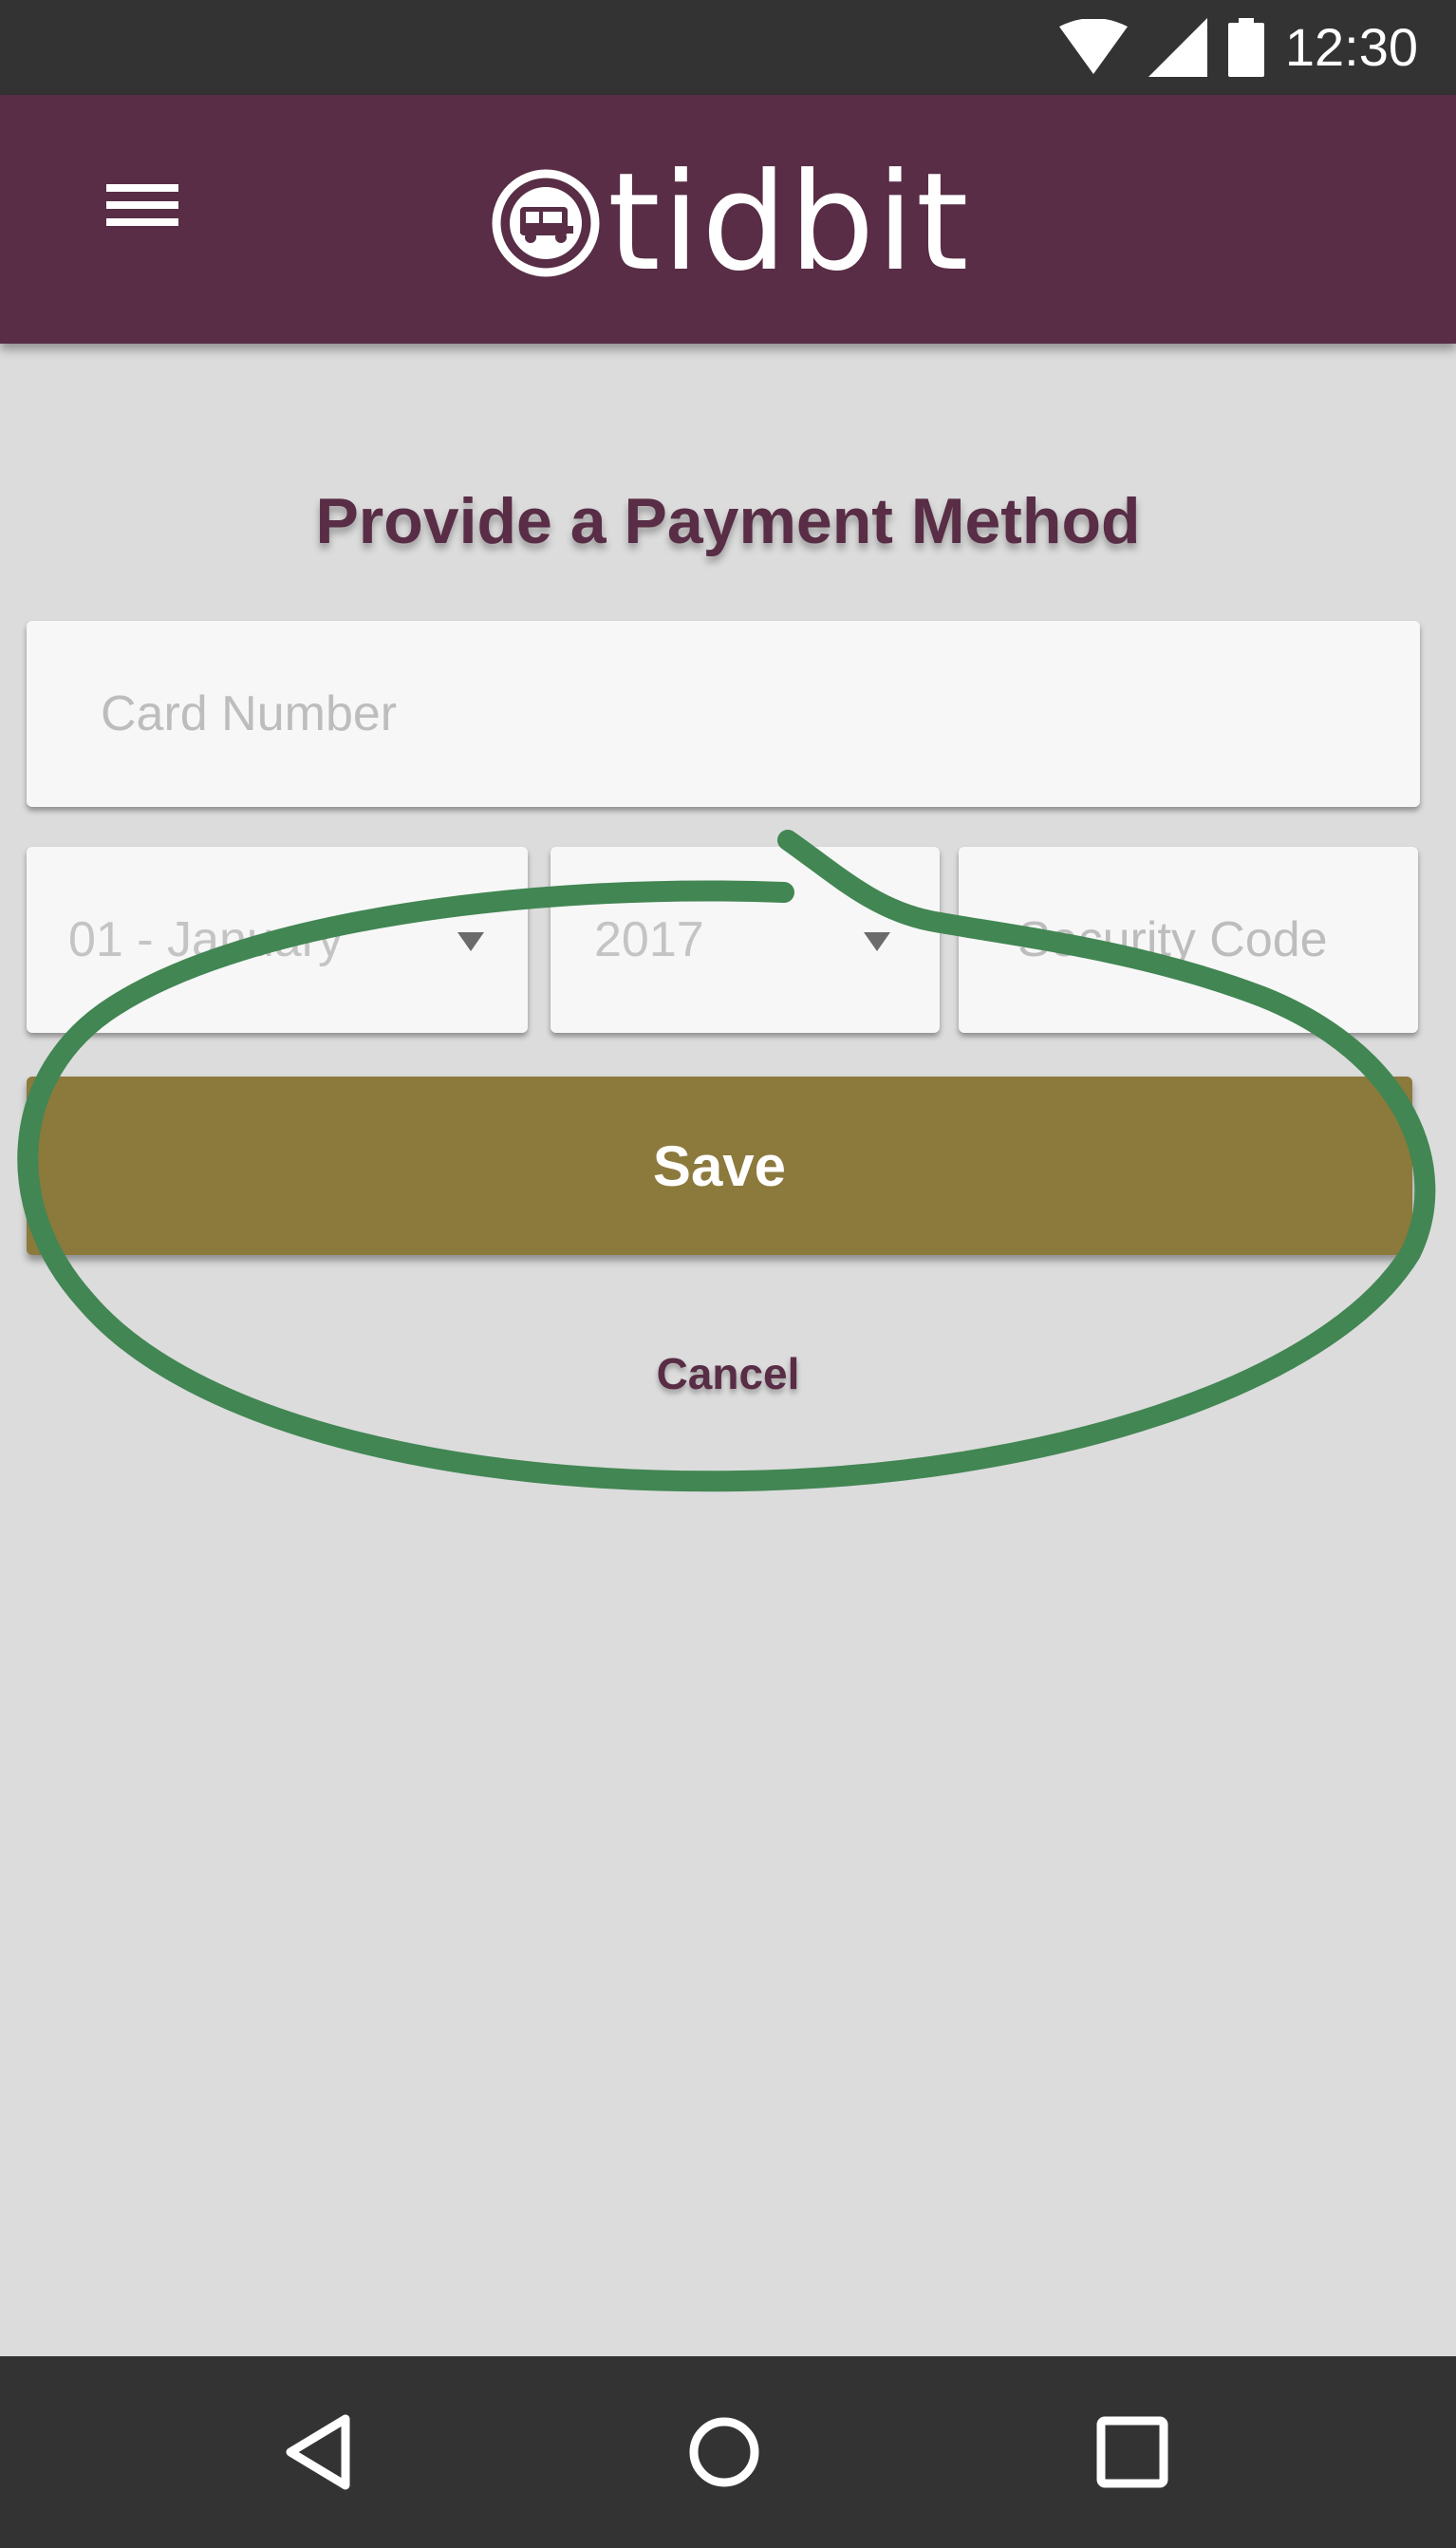 Image resolution: width=1456 pixels, height=2548 pixels. I want to click on signal-icon, so click(1177, 47).